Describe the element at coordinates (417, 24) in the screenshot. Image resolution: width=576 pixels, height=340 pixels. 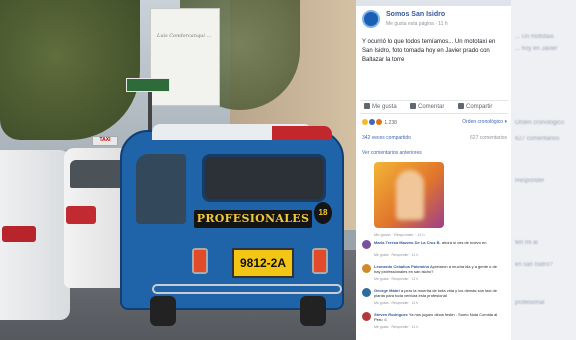
I see `post-meta: Me gusta esta página · 11 h` at that location.